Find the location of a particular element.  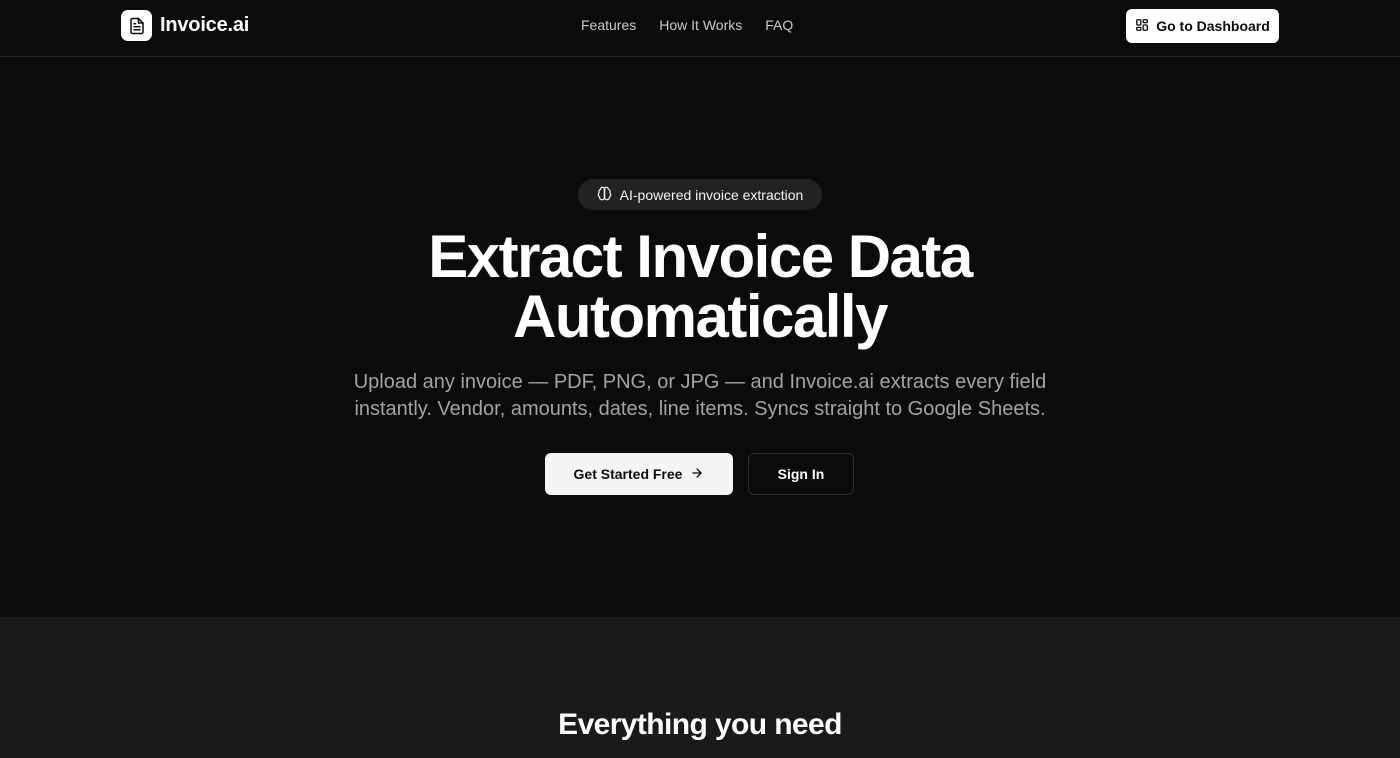

features-title: Everything you need is located at coordinates (700, 724).